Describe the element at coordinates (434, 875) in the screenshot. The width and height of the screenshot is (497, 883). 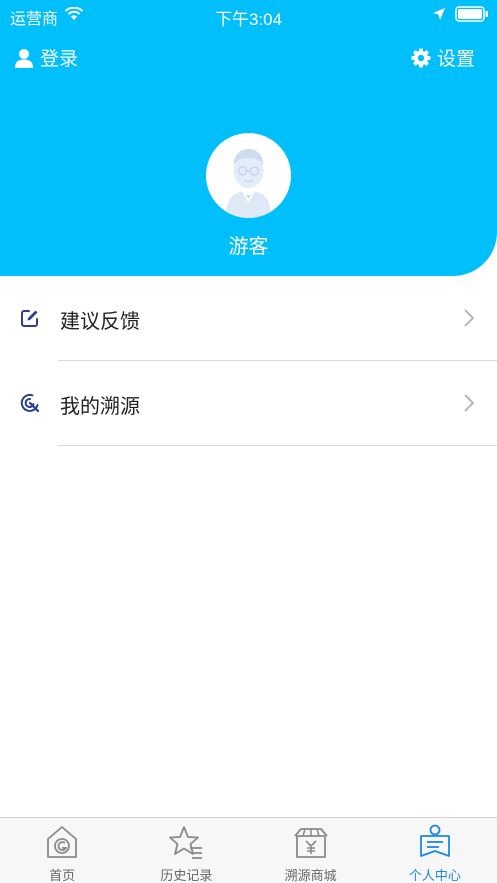
I see `tab-label: 个人中心` at that location.